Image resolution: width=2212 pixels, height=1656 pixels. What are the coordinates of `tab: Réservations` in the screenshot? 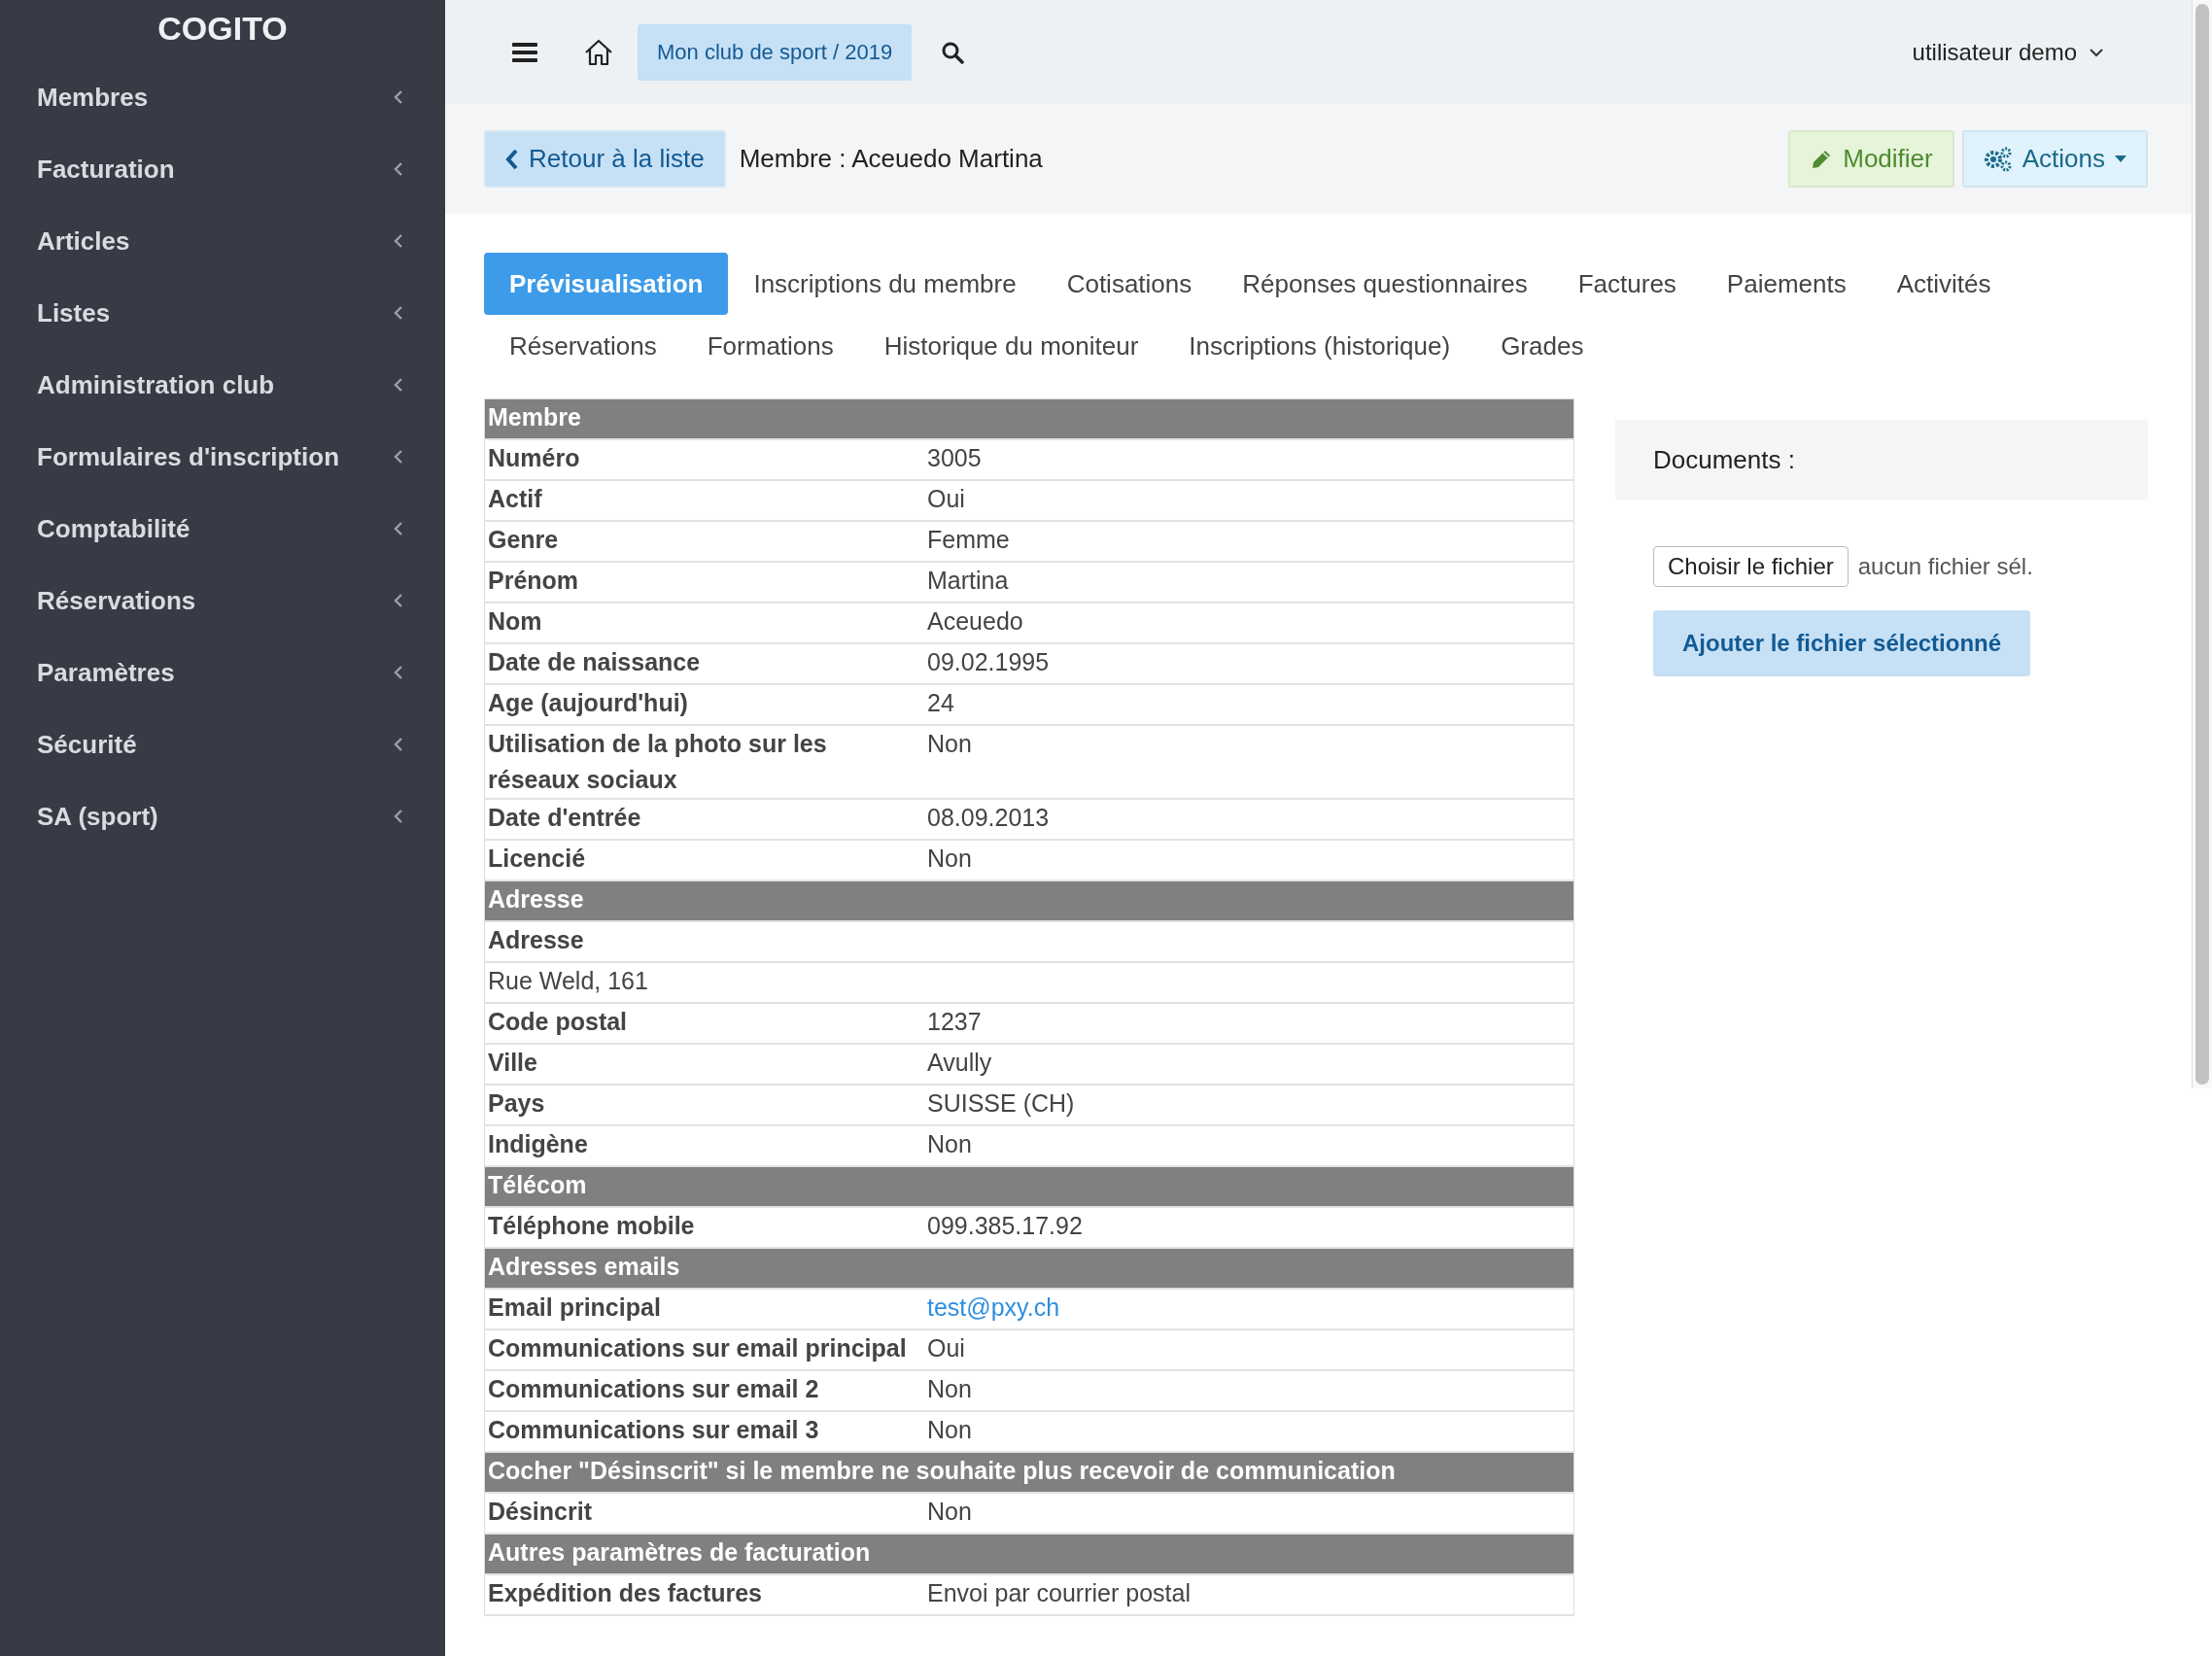 It's located at (583, 346).